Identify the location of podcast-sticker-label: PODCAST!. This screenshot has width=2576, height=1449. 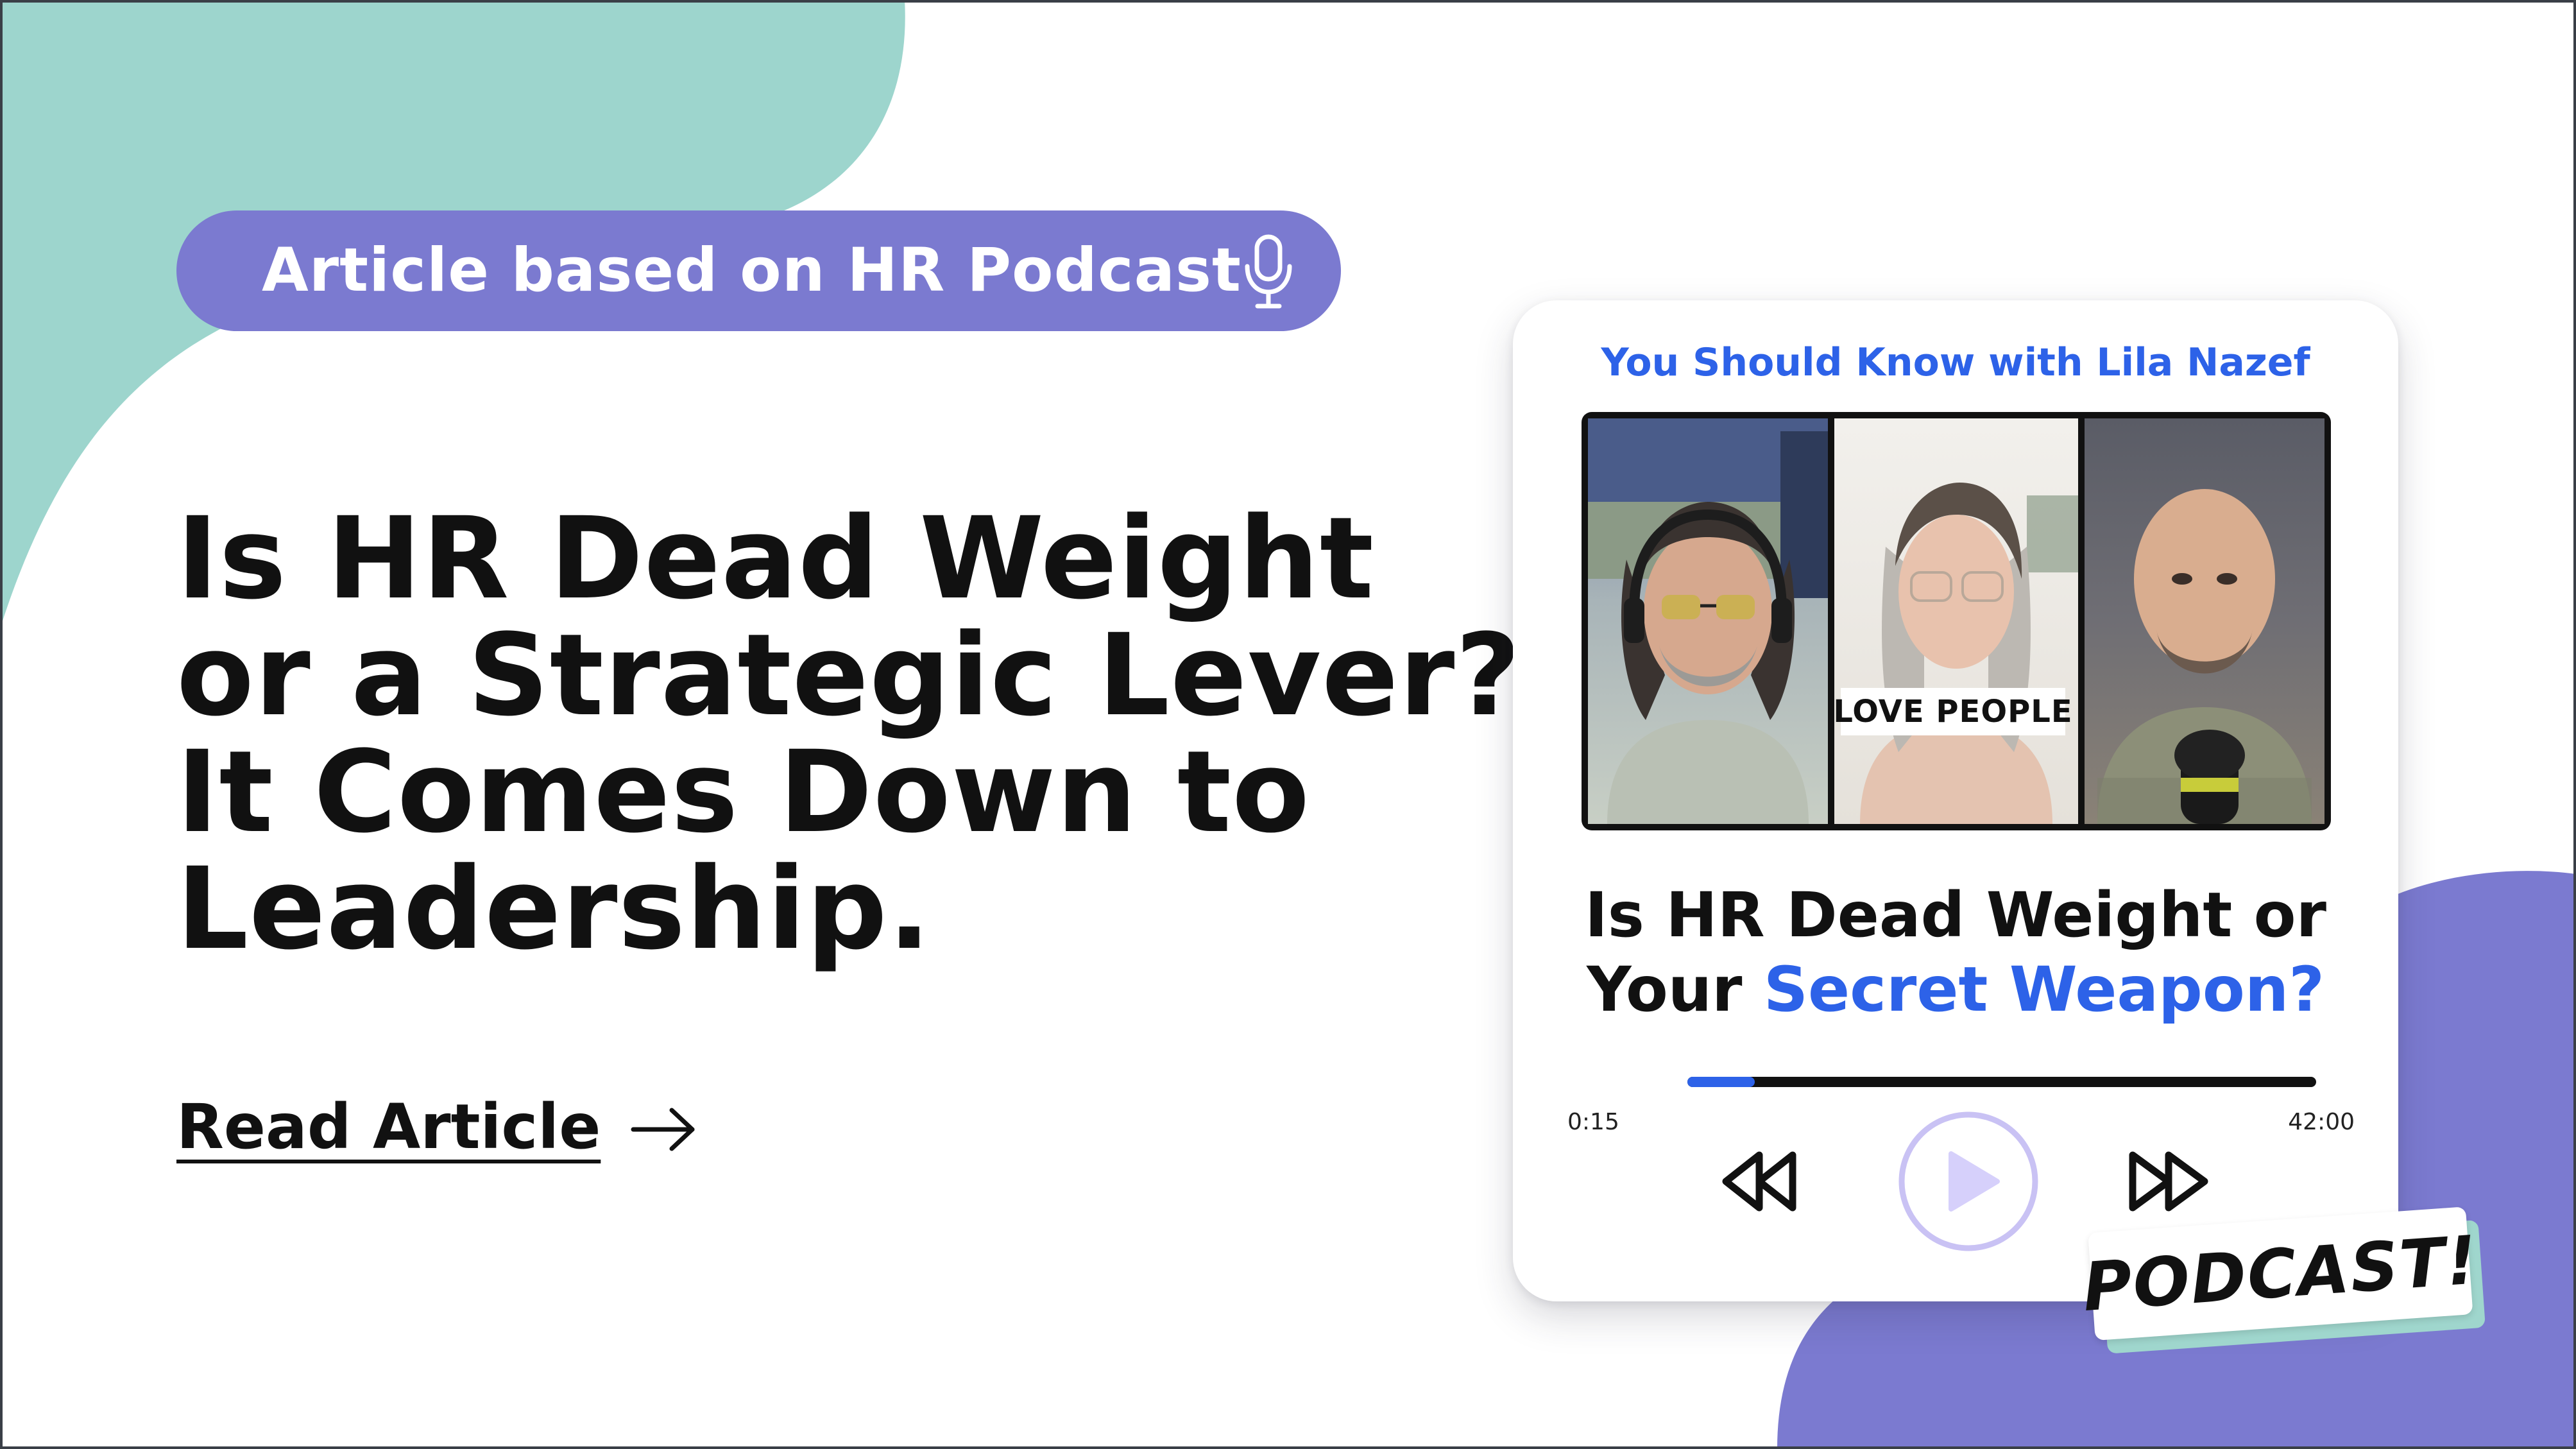
(2280, 1274).